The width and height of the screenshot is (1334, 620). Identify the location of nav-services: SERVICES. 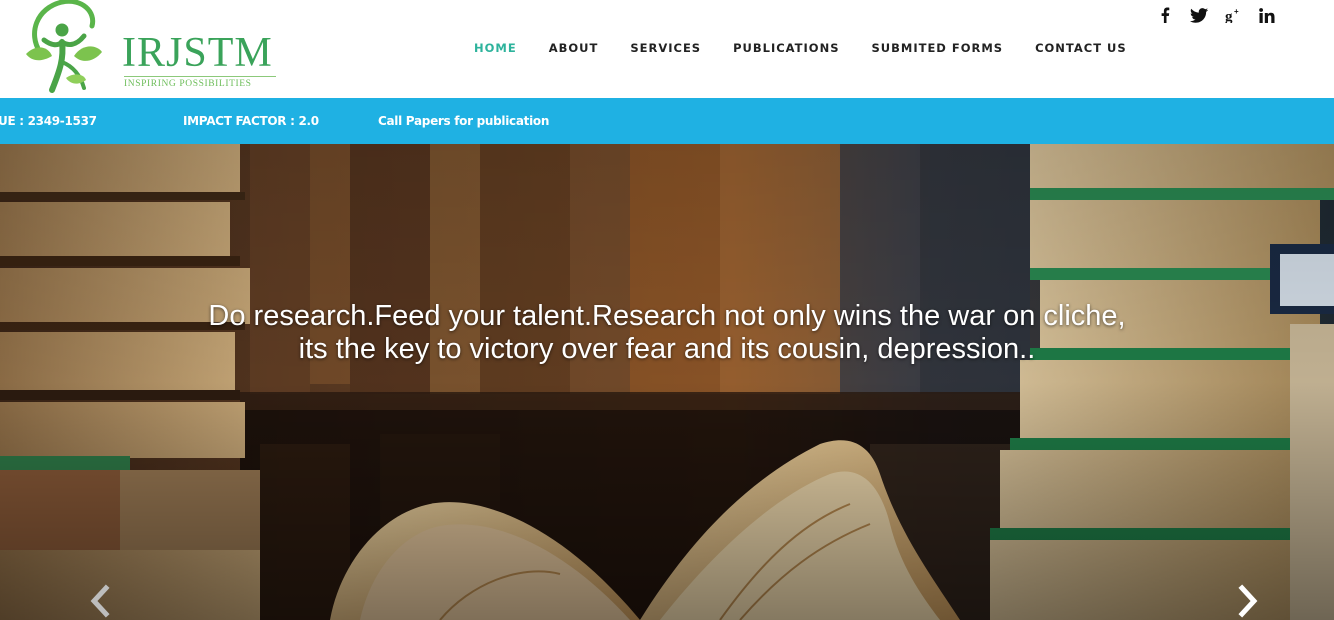
(665, 48).